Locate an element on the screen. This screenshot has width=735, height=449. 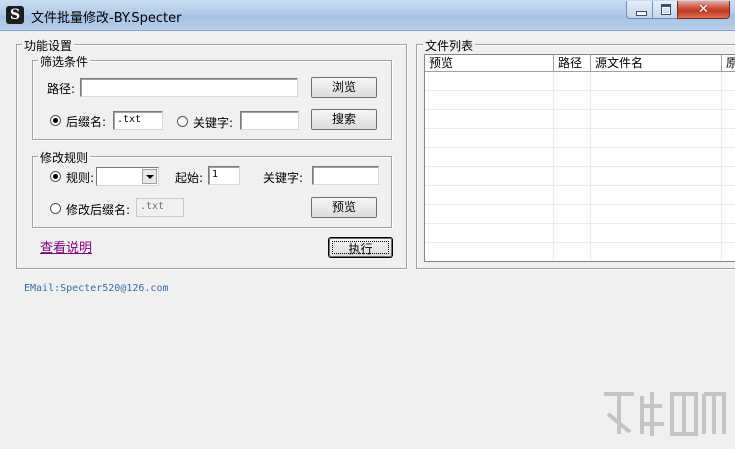
window-controls: ✕ is located at coordinates (678, 10).